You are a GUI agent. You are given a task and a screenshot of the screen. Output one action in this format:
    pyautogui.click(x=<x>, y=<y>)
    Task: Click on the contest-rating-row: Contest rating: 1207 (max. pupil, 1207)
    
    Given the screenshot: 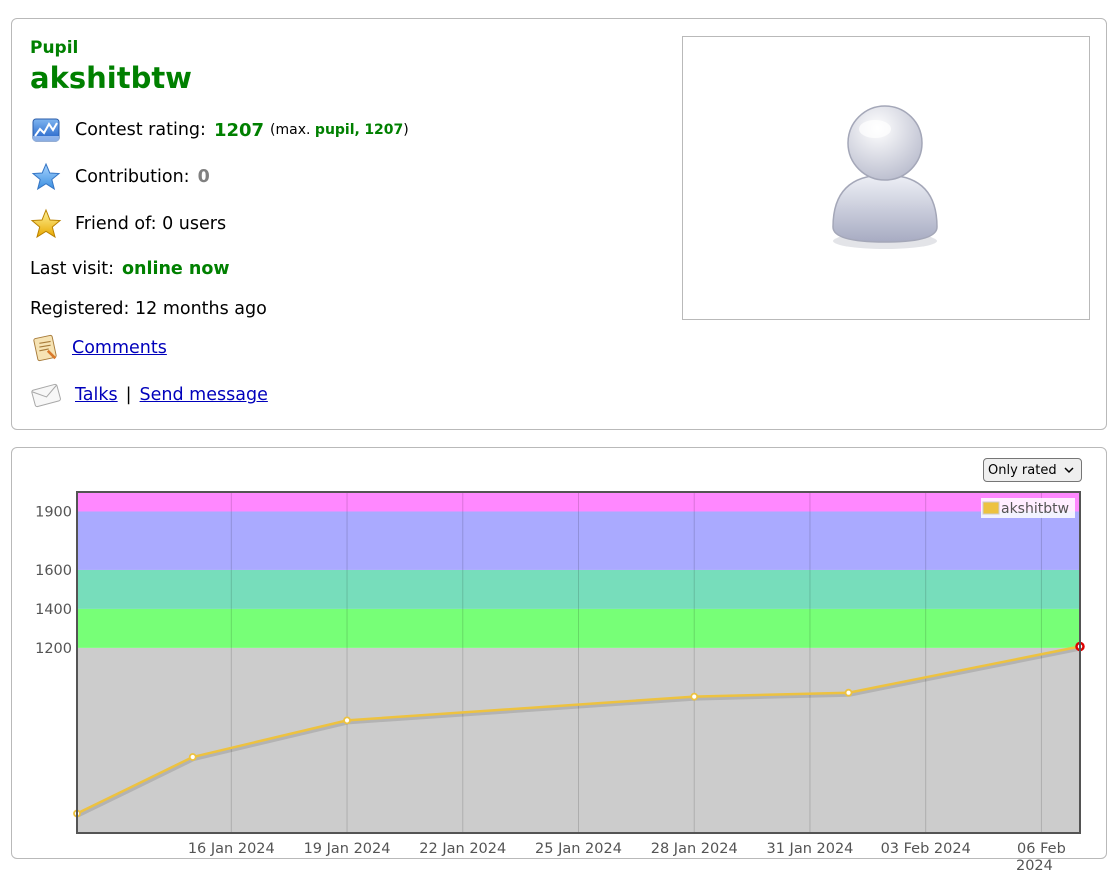 What is the action you would take?
    pyautogui.click(x=219, y=130)
    